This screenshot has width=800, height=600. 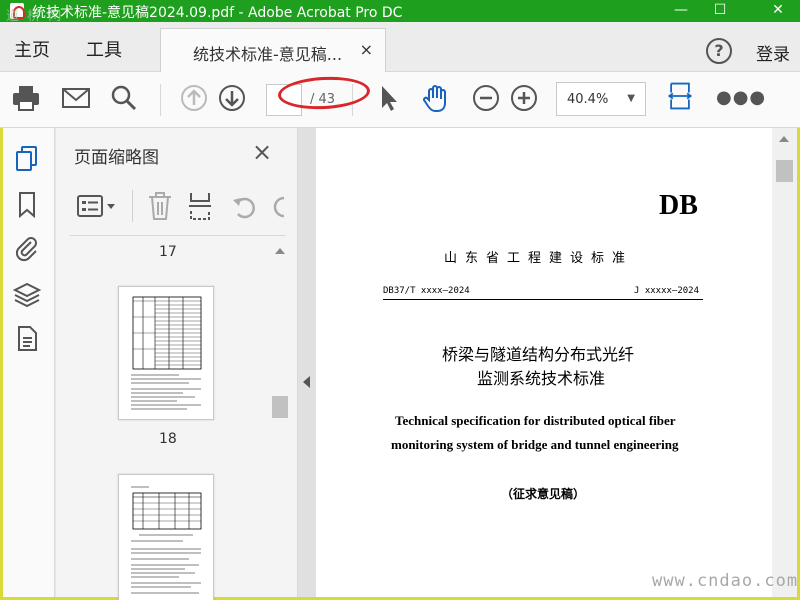 I want to click on document-tab: 统技术标准-意见稿... ×, so click(x=273, y=50).